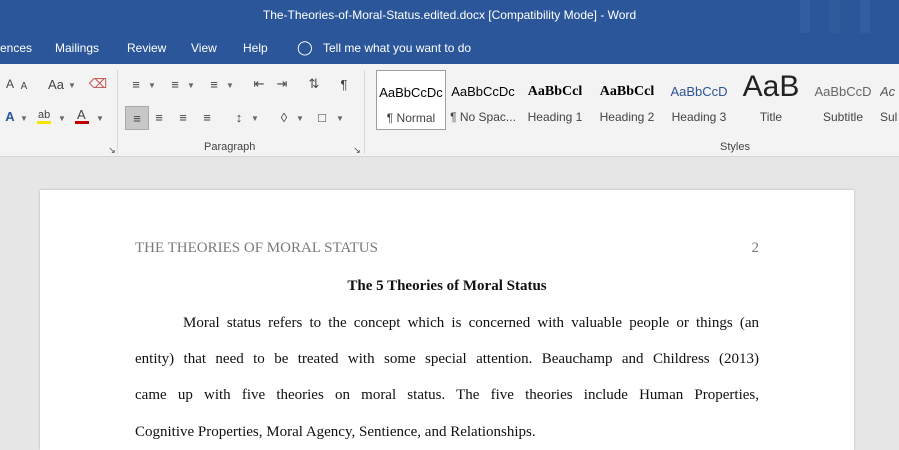  Describe the element at coordinates (10, 116) in the screenshot. I see `text-effects-icon: A` at that location.